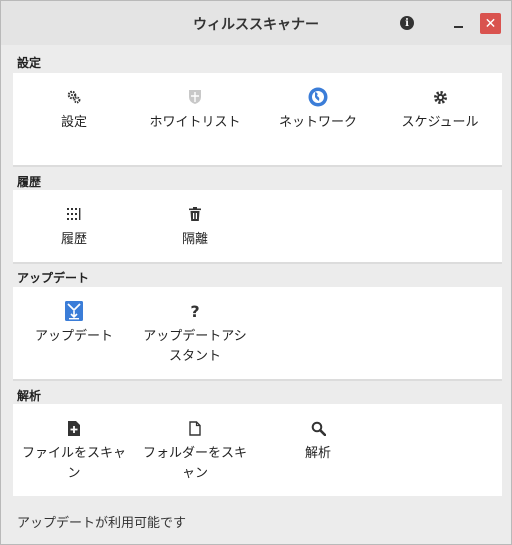 Image resolution: width=512 pixels, height=545 pixels. What do you see at coordinates (29, 396) in the screenshot?
I see `section-heading-analysis: 解析` at bounding box center [29, 396].